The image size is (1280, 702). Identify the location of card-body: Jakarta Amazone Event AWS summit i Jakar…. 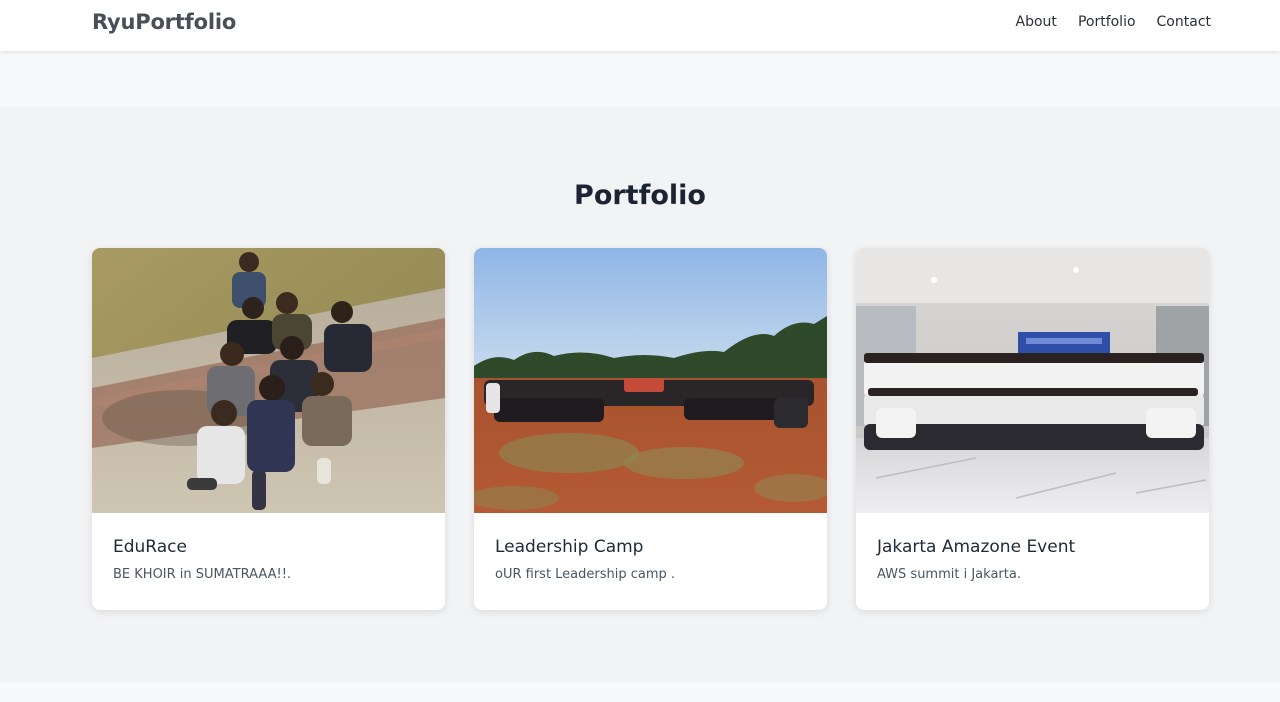
(1032, 547).